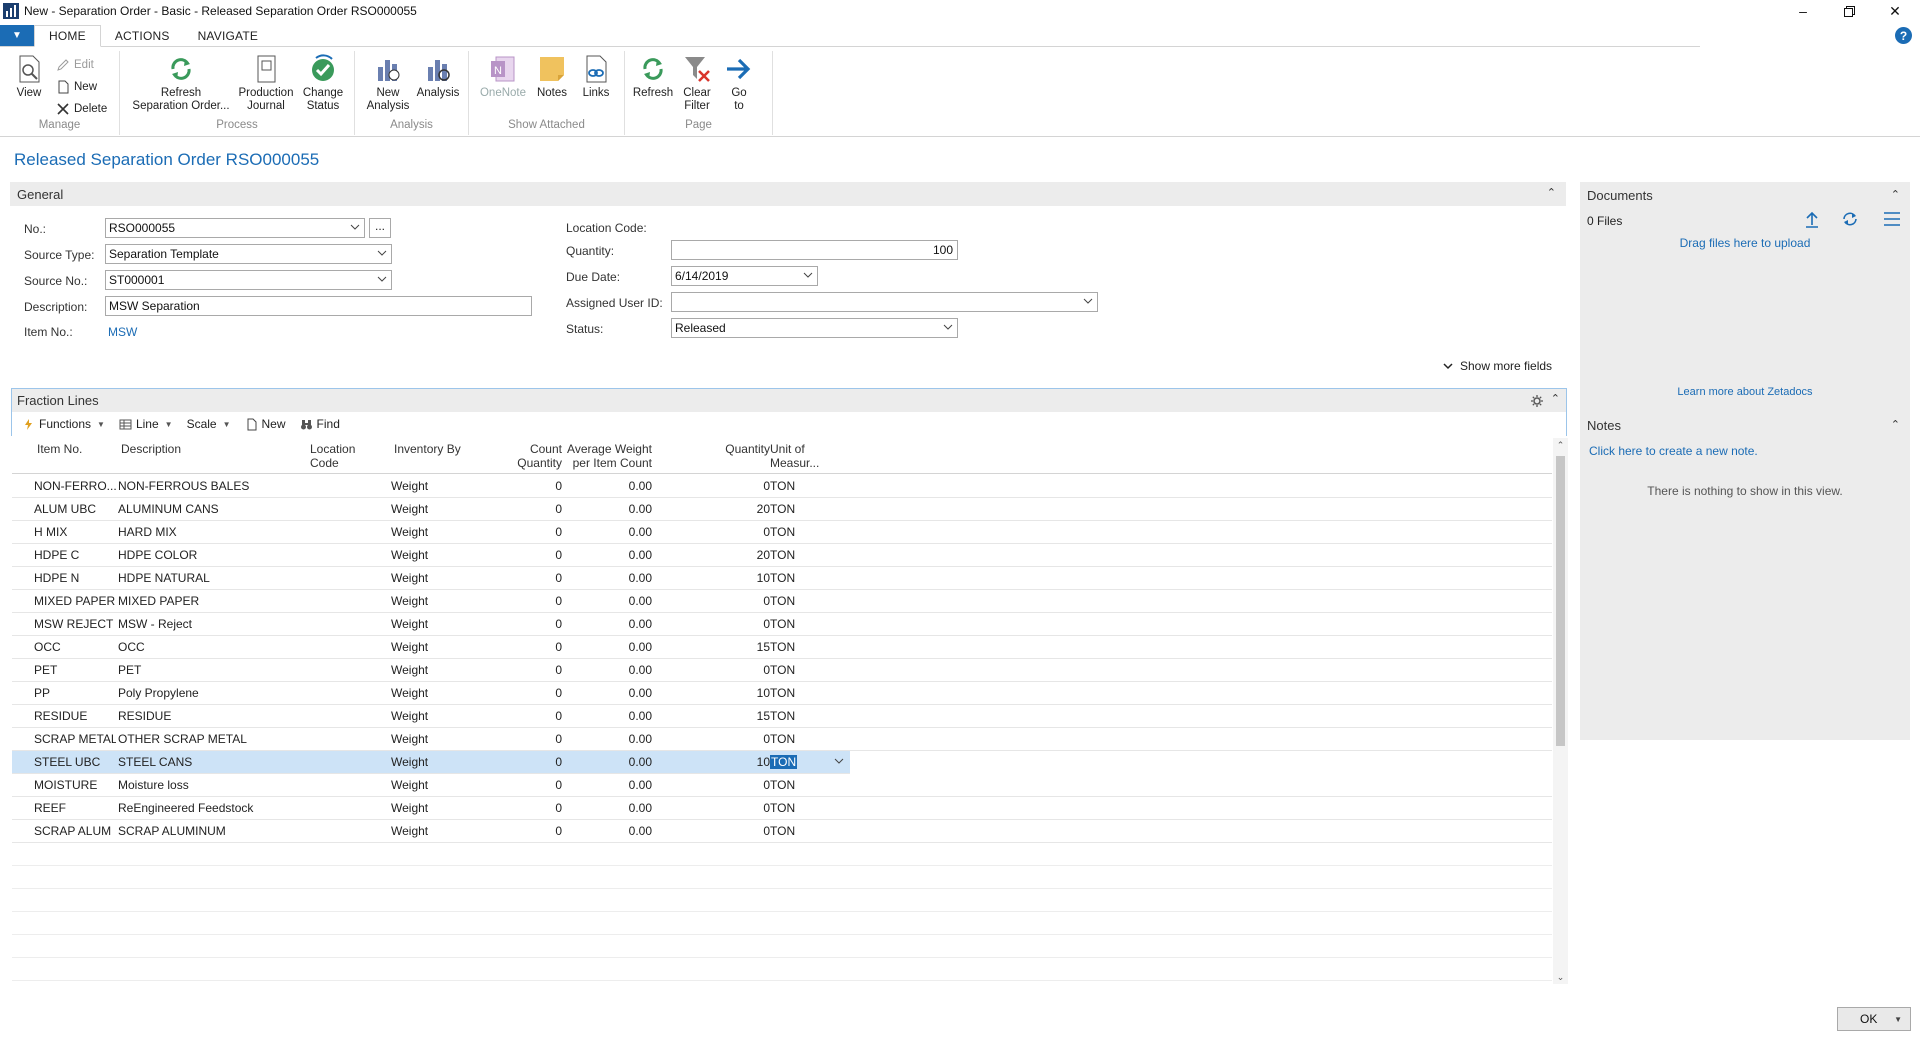 The width and height of the screenshot is (1920, 1040). I want to click on cell-description: HARD MIX, so click(213, 532).